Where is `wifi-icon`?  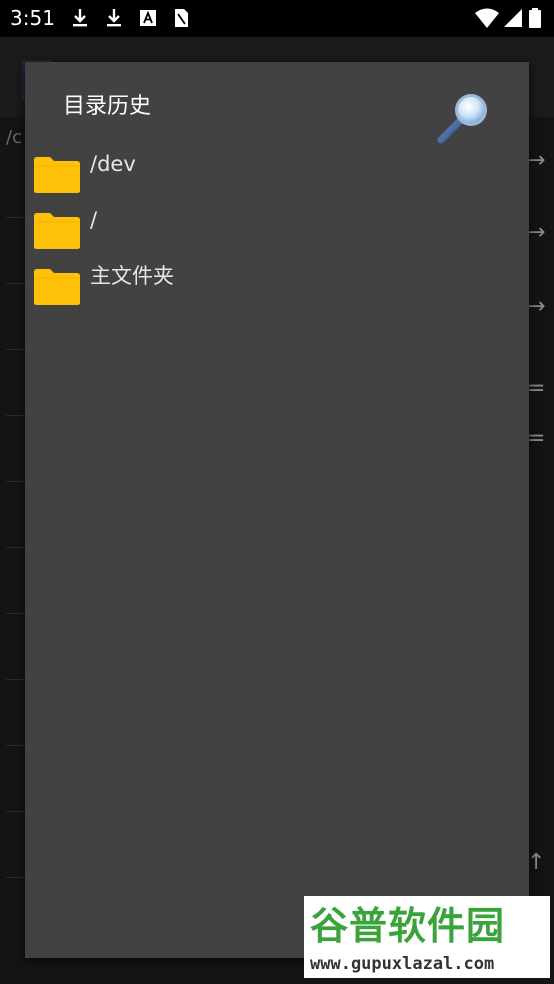 wifi-icon is located at coordinates (487, 18).